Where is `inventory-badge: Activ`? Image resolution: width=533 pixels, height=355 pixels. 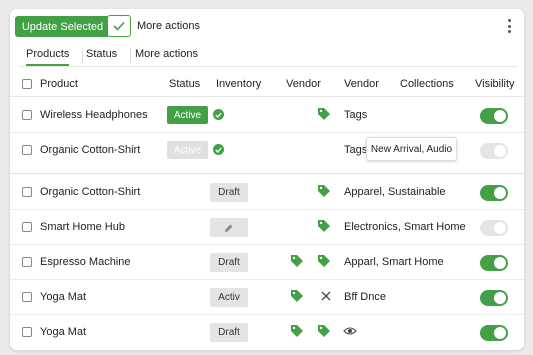 inventory-badge: Activ is located at coordinates (229, 297).